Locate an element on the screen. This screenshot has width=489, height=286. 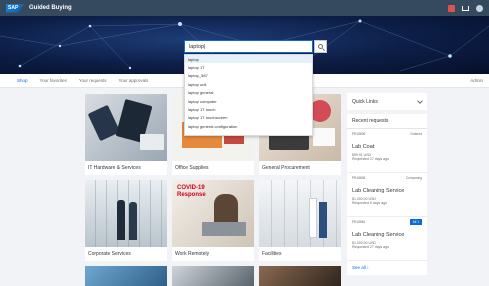
shell-bar: SAP Guided Buying is located at coordinates (244, 8).